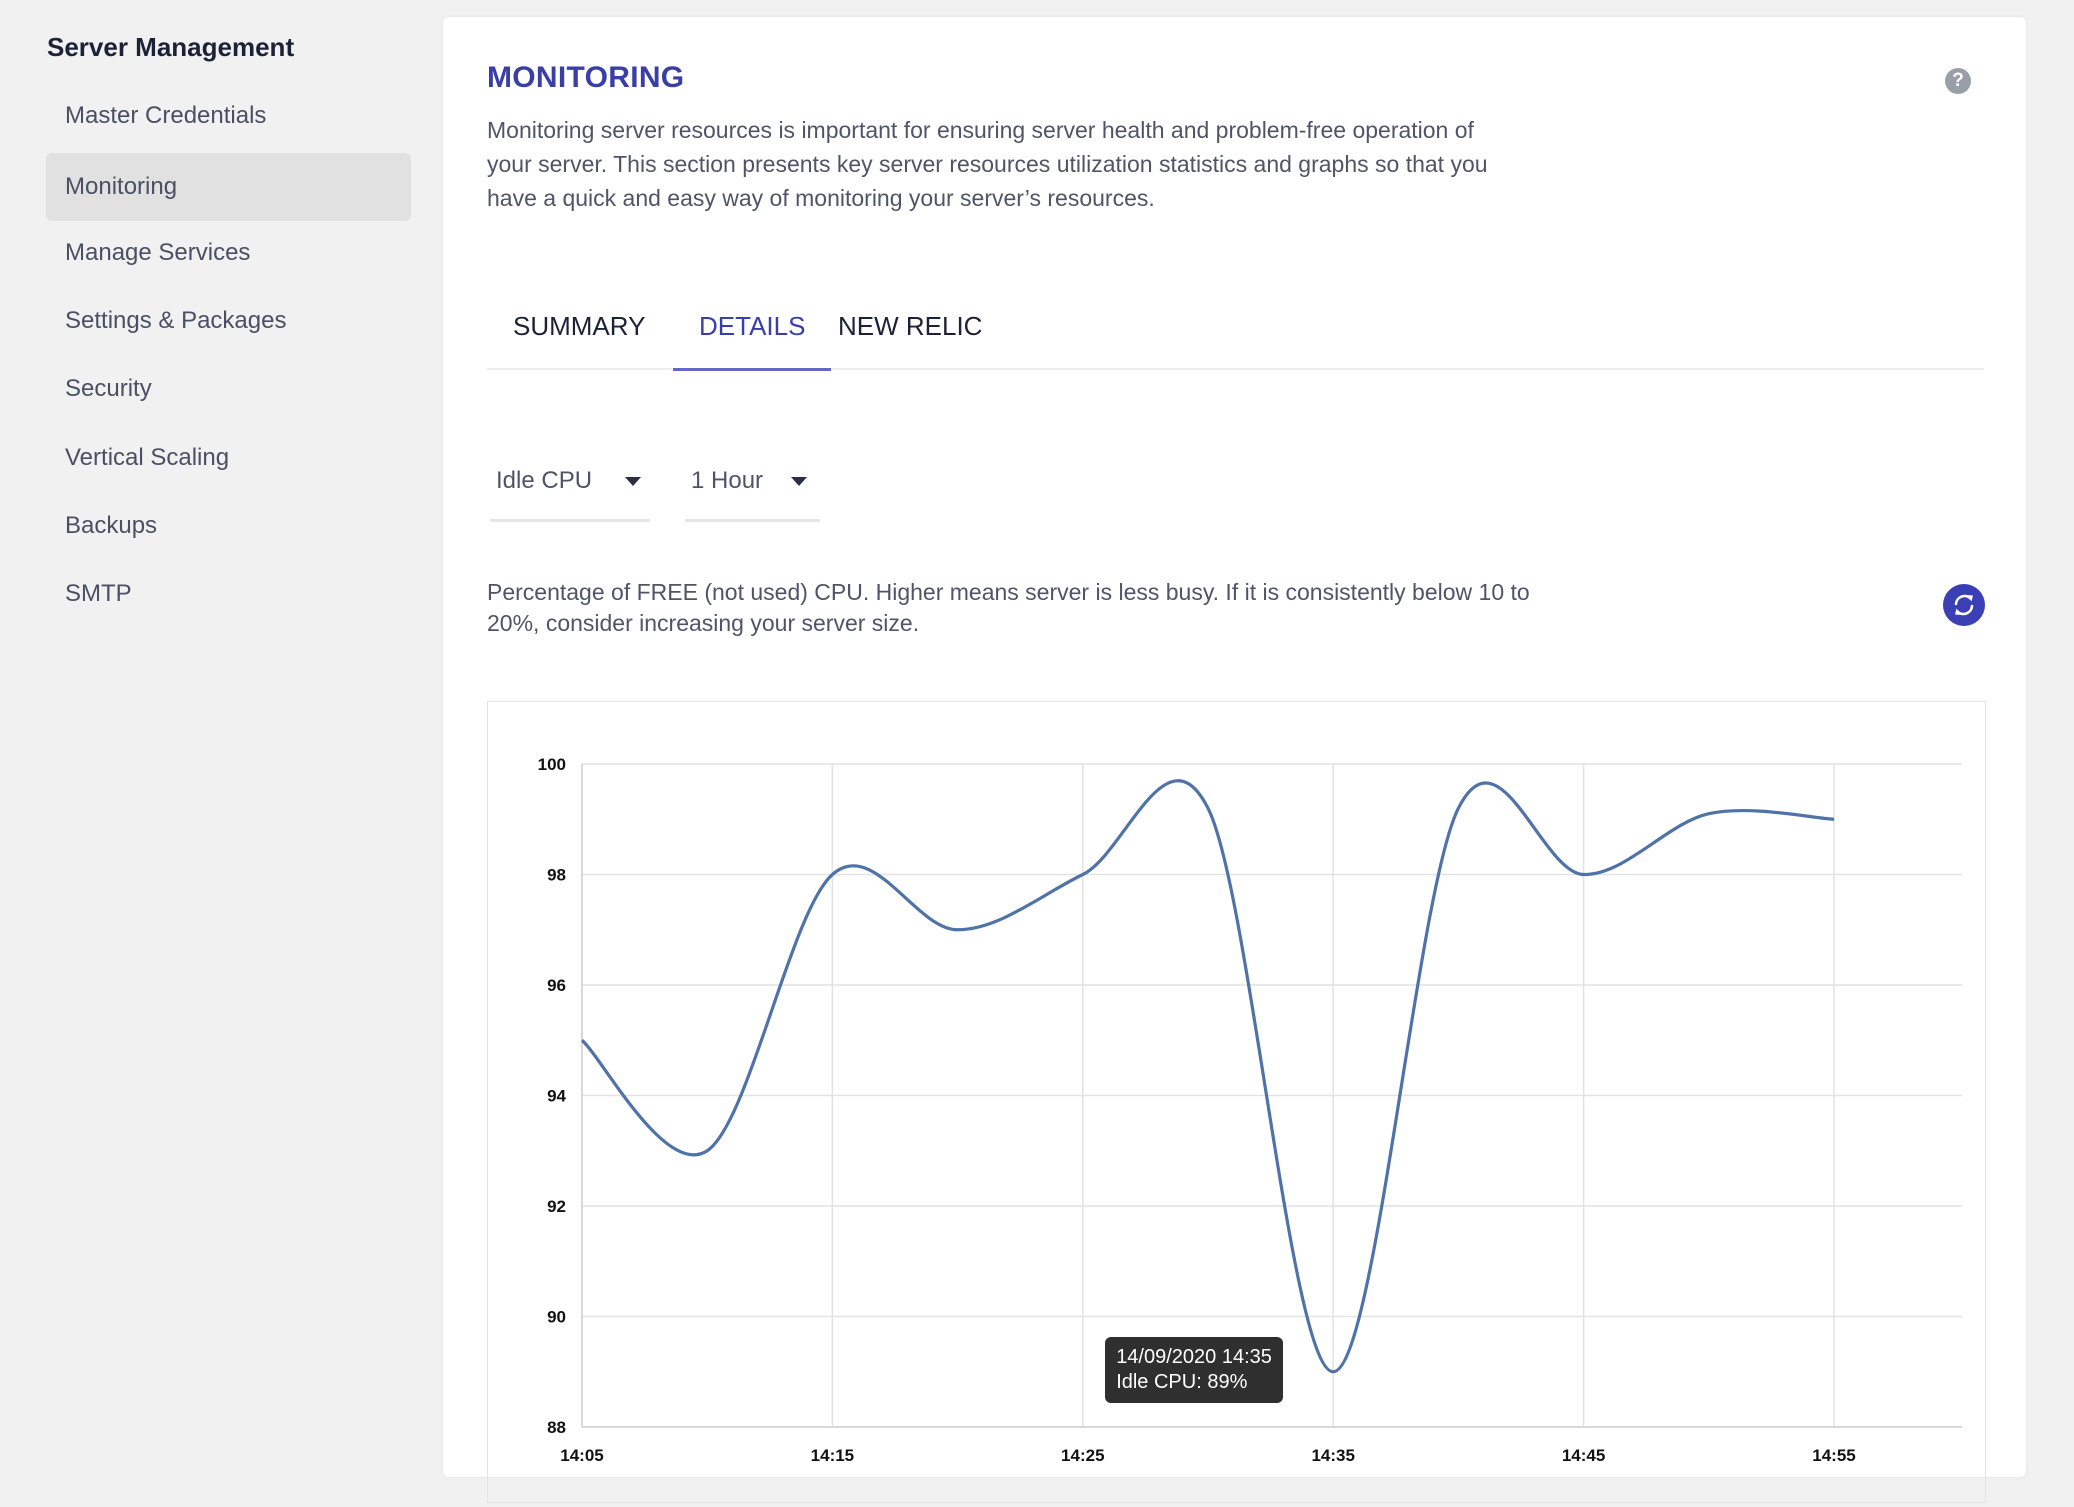 The width and height of the screenshot is (2074, 1507). What do you see at coordinates (552, 764) in the screenshot?
I see `y-tick-label: 100` at bounding box center [552, 764].